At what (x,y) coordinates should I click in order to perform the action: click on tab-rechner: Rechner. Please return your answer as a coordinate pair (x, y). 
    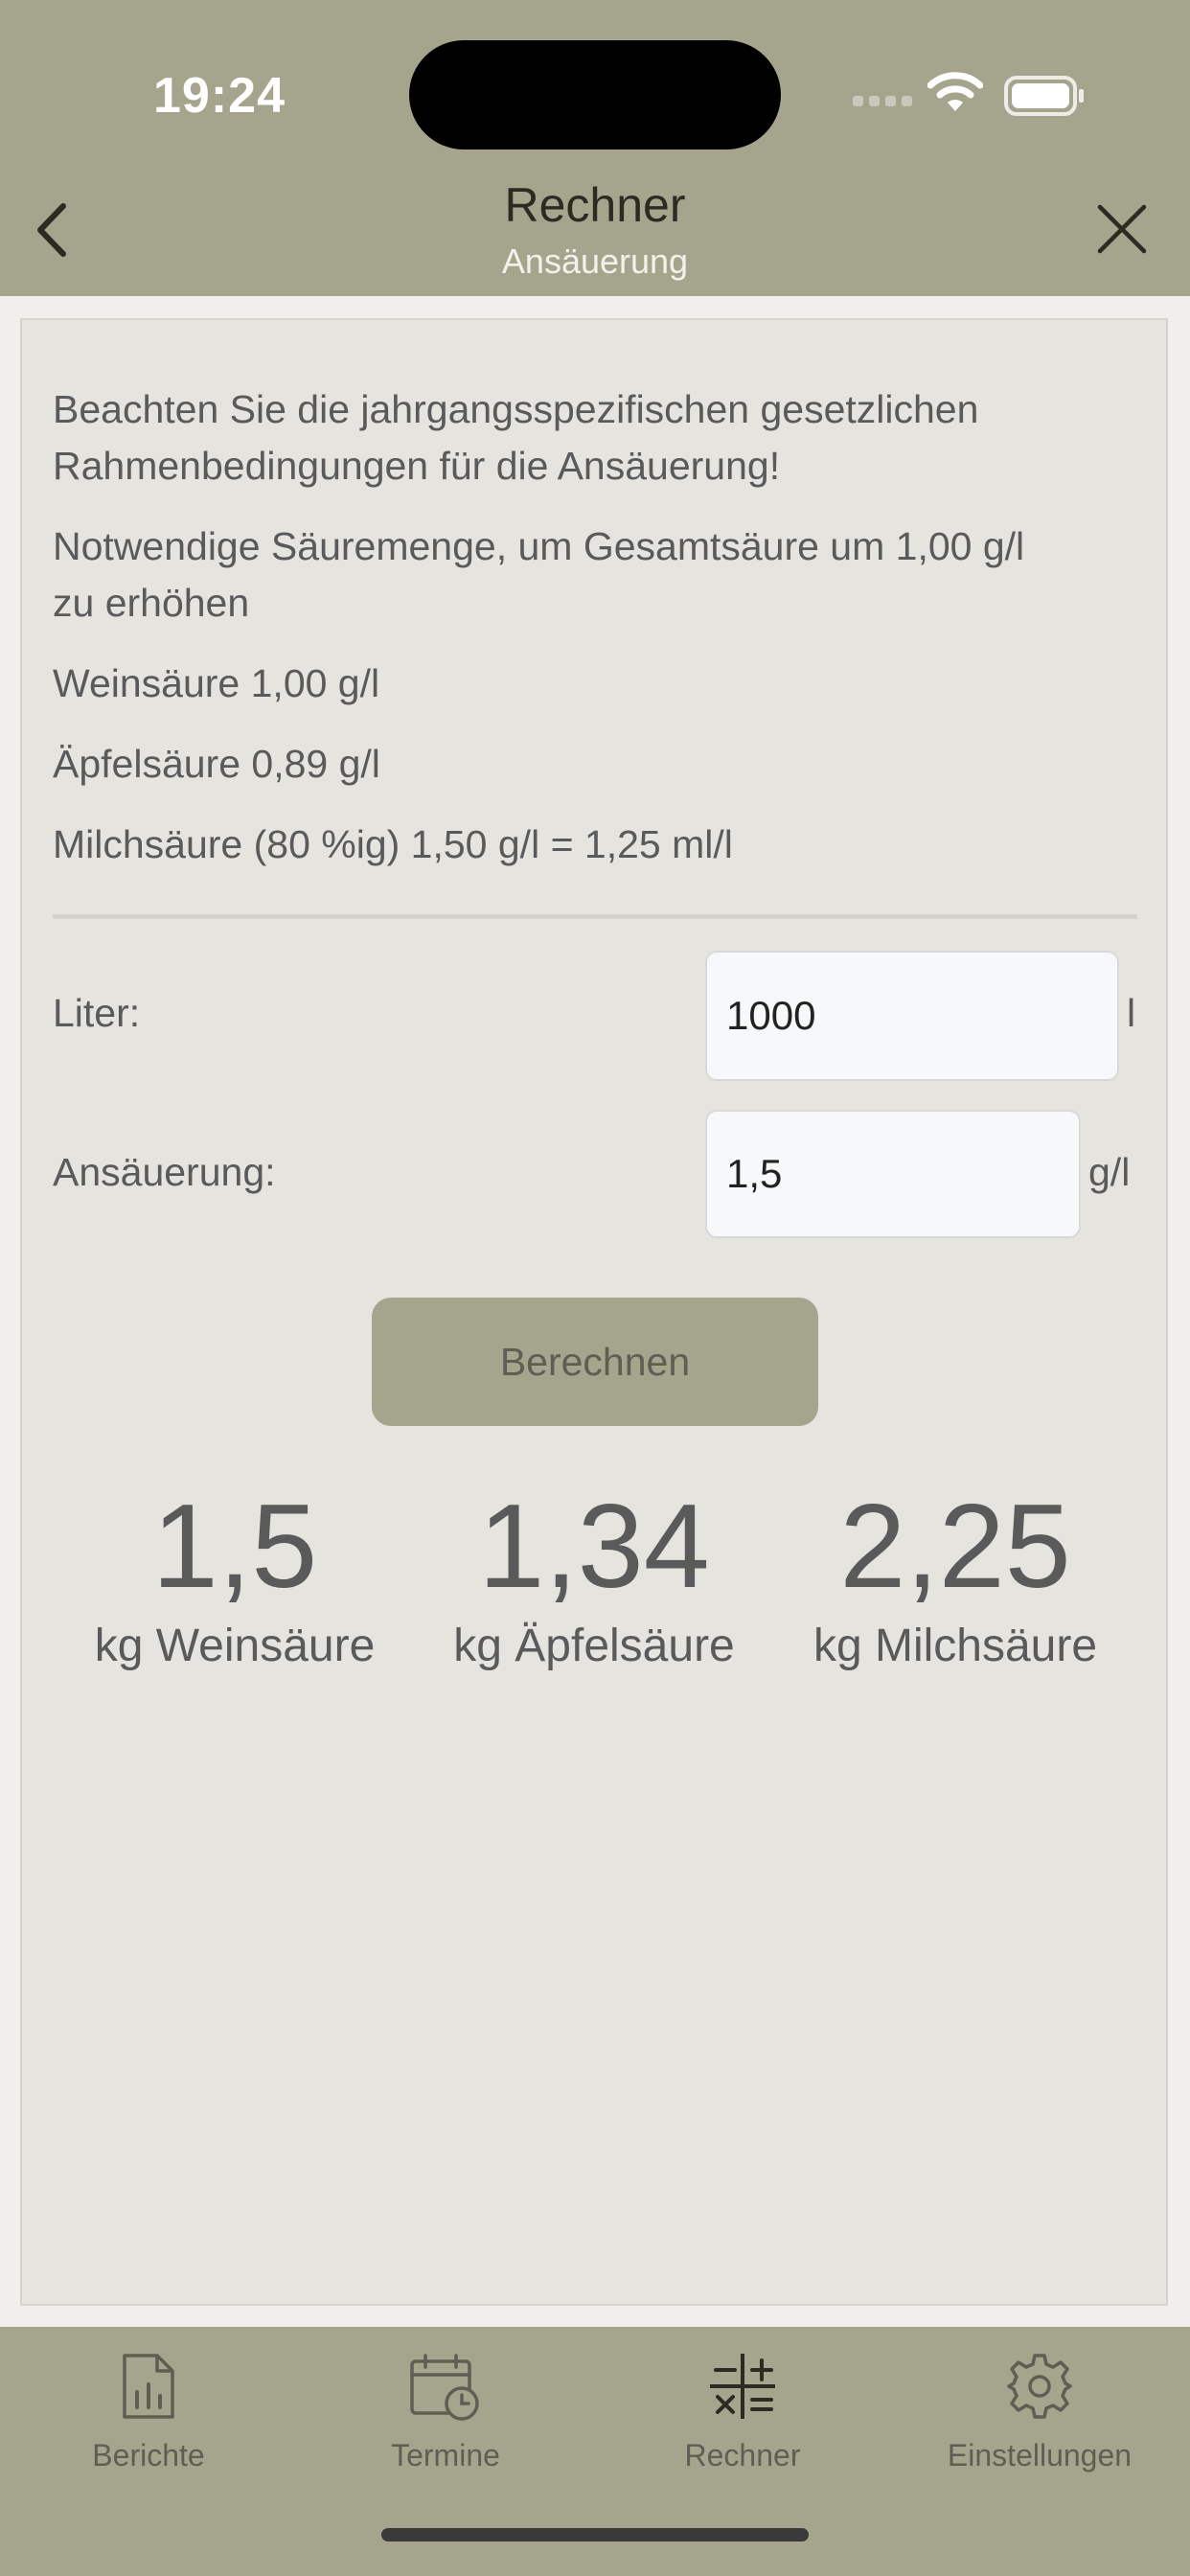
    Looking at the image, I should click on (743, 2412).